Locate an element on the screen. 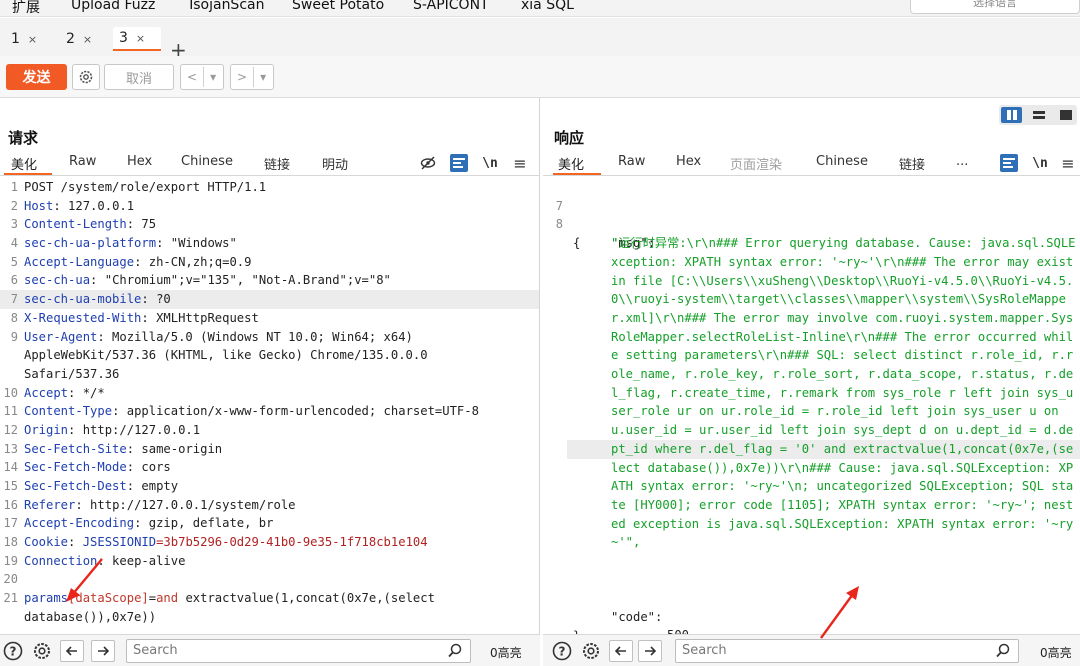 This screenshot has width=1080, height=666. hide-icon is located at coordinates (428, 163).